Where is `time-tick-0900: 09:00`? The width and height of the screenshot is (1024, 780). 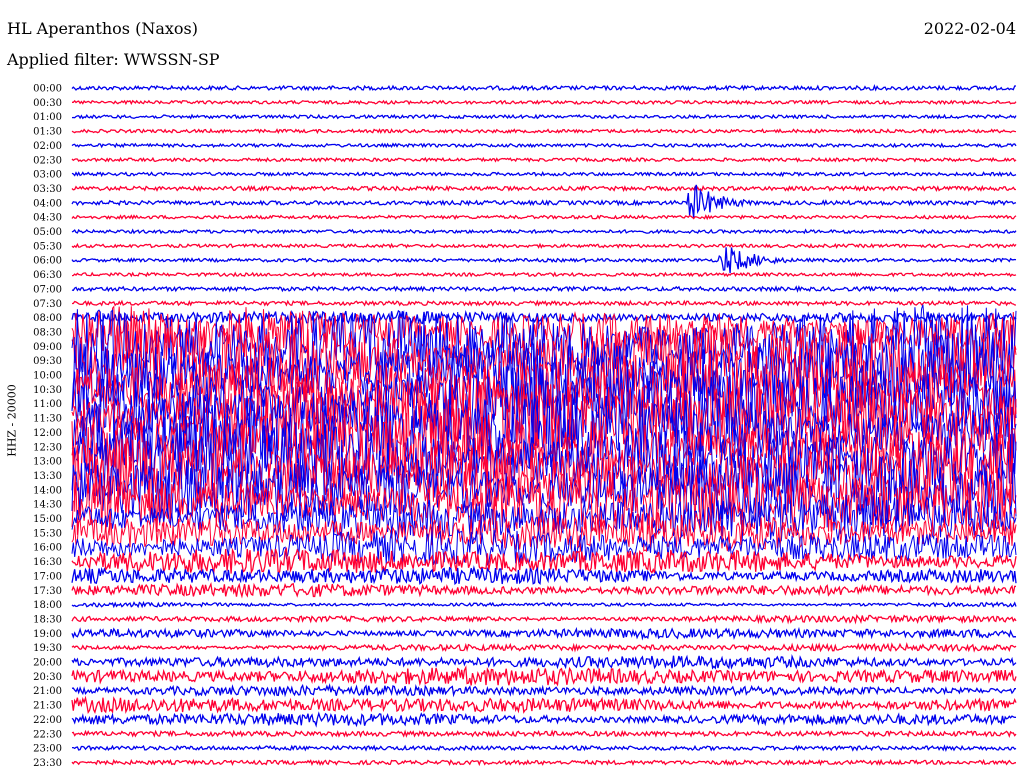 time-tick-0900: 09:00 is located at coordinates (47, 347).